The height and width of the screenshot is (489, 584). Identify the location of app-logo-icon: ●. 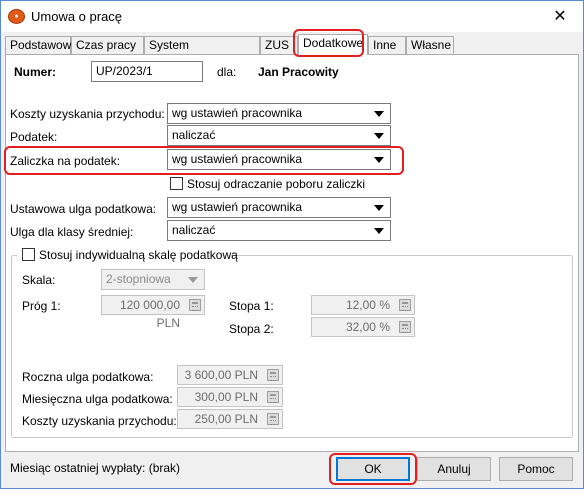
(16, 16).